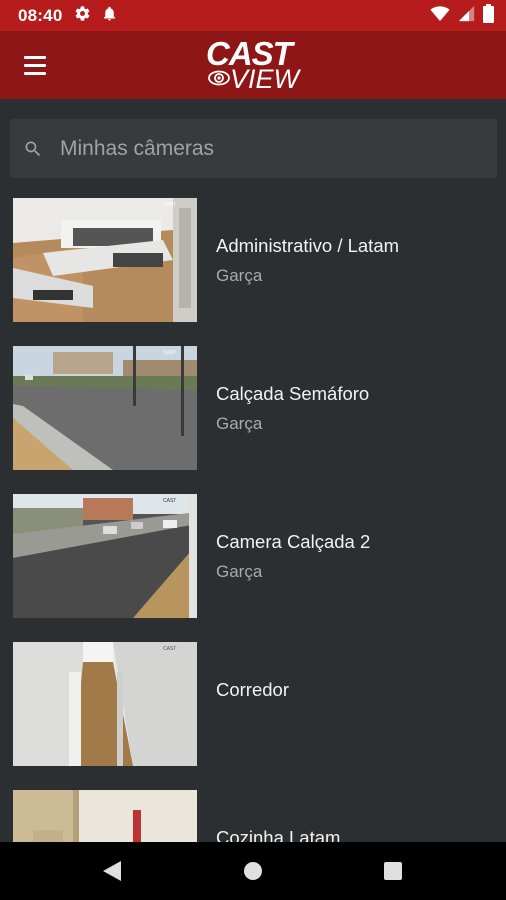  What do you see at coordinates (82, 16) in the screenshot?
I see `gear-icon` at bounding box center [82, 16].